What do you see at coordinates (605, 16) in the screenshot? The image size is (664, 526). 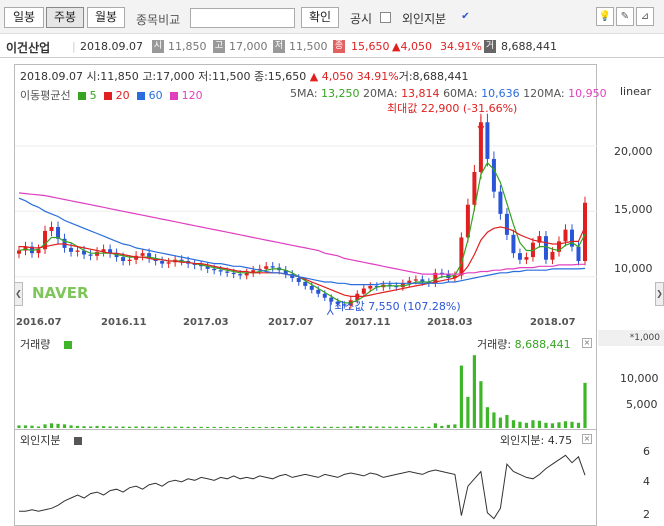 I see `lightbulb-icon: 💡` at bounding box center [605, 16].